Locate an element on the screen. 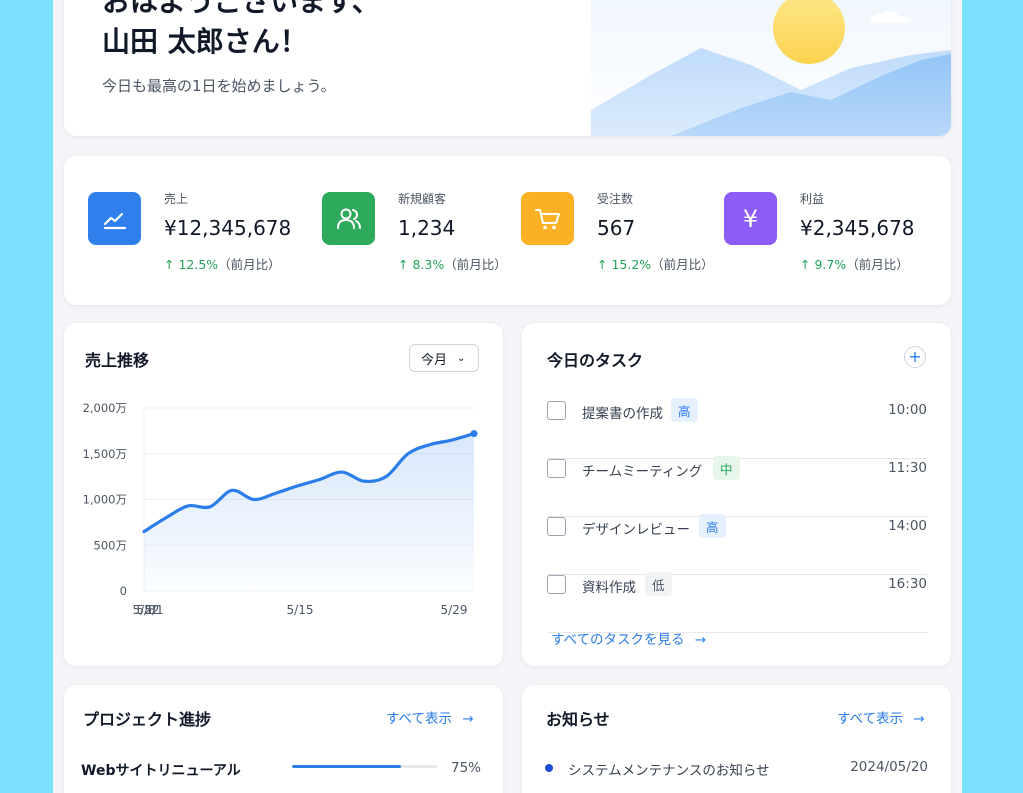 The width and height of the screenshot is (1023, 793). unread-dot is located at coordinates (549, 768).